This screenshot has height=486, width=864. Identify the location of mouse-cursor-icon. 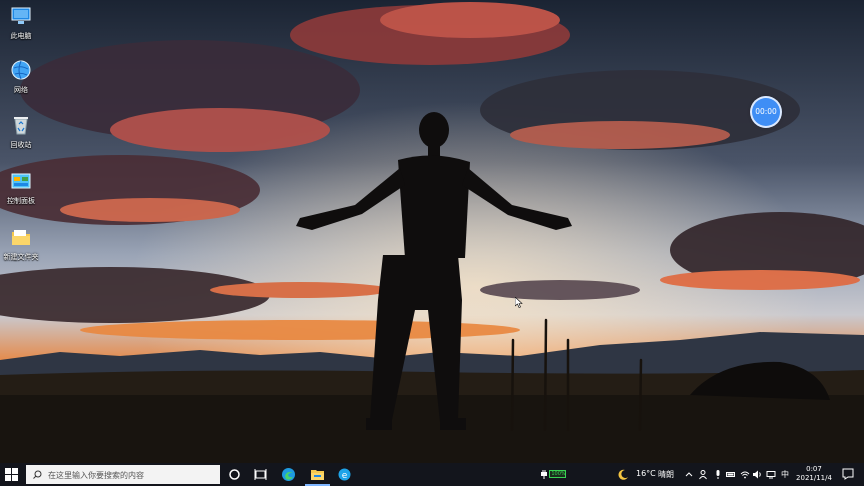
(519, 302).